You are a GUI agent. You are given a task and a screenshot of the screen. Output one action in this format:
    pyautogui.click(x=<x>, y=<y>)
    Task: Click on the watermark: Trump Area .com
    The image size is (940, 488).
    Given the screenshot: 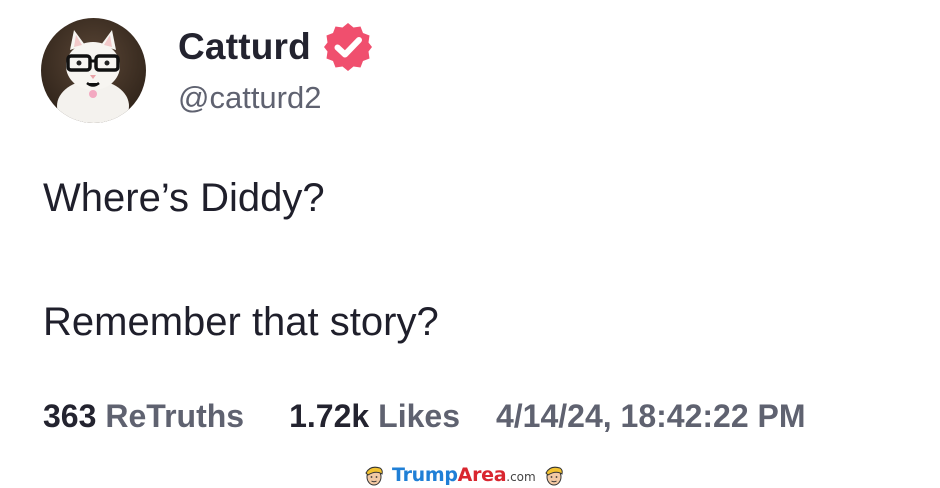 What is the action you would take?
    pyautogui.click(x=464, y=475)
    